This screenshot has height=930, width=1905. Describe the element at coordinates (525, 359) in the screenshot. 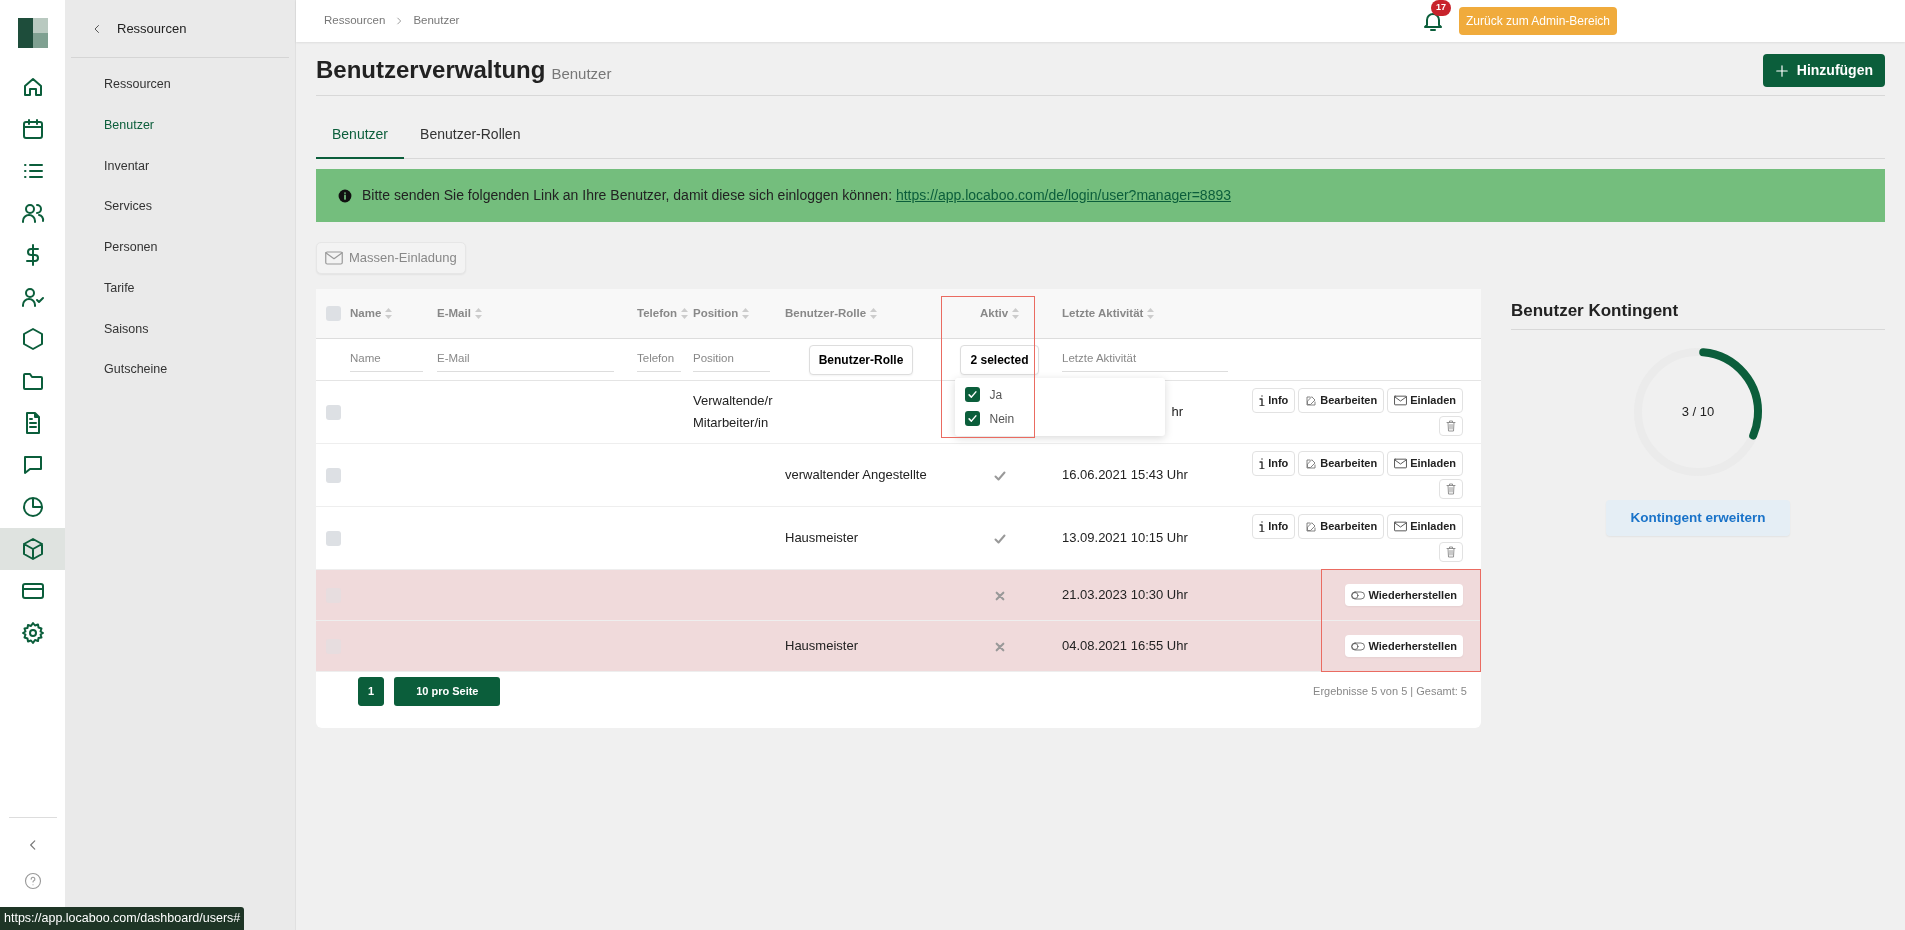

I see `filter-field: E-Mail` at that location.